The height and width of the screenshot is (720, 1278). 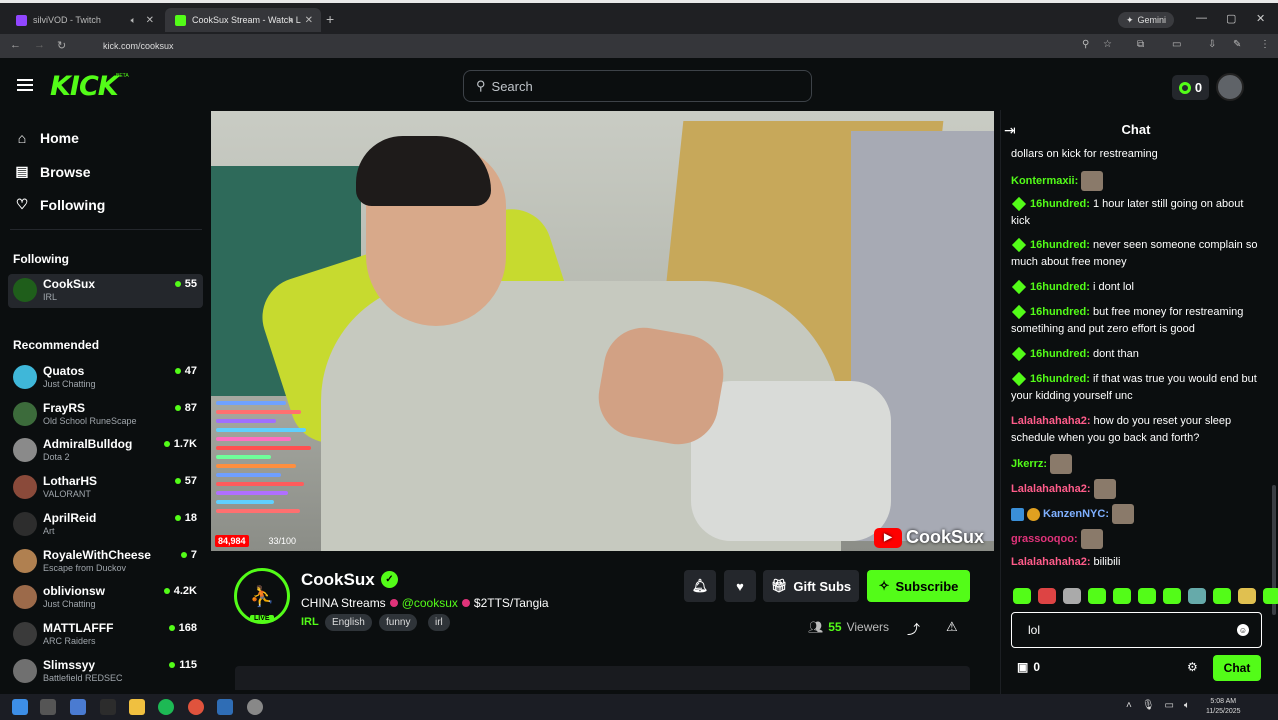 I want to click on report-icon: ⚠, so click(x=952, y=627).